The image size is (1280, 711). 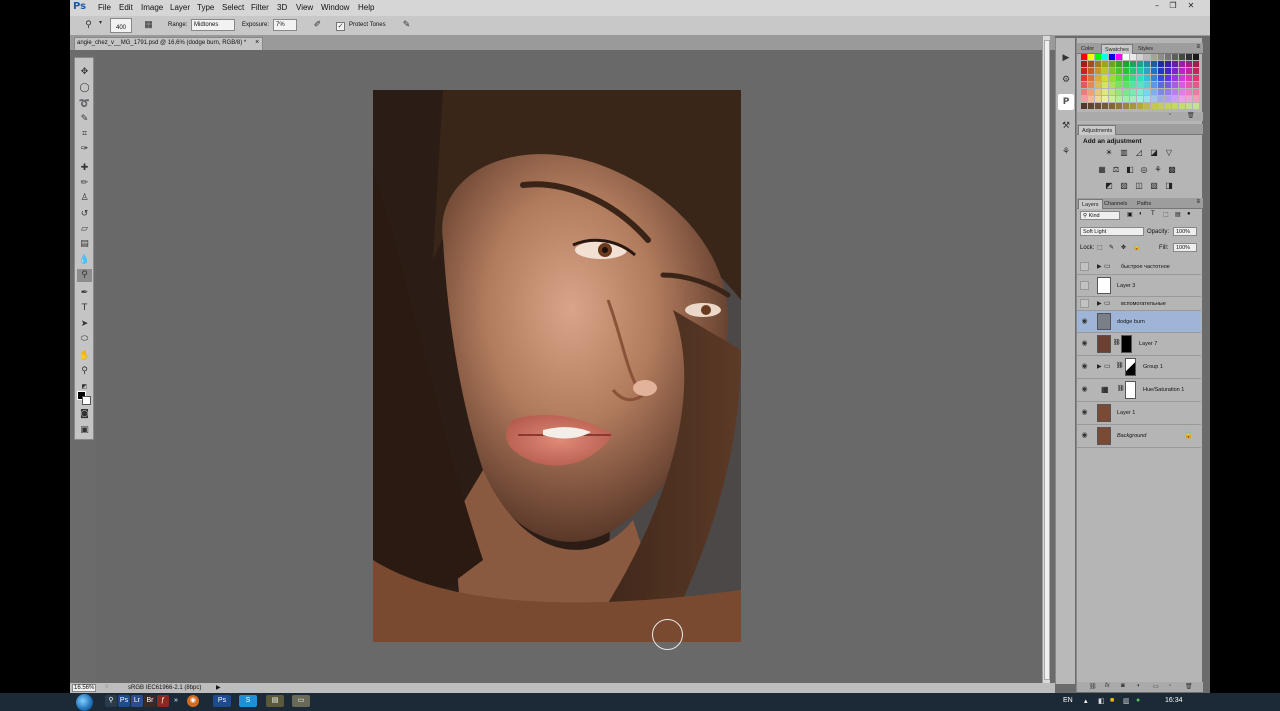 I want to click on clone-source-icon: ⚘, so click(x=1066, y=152).